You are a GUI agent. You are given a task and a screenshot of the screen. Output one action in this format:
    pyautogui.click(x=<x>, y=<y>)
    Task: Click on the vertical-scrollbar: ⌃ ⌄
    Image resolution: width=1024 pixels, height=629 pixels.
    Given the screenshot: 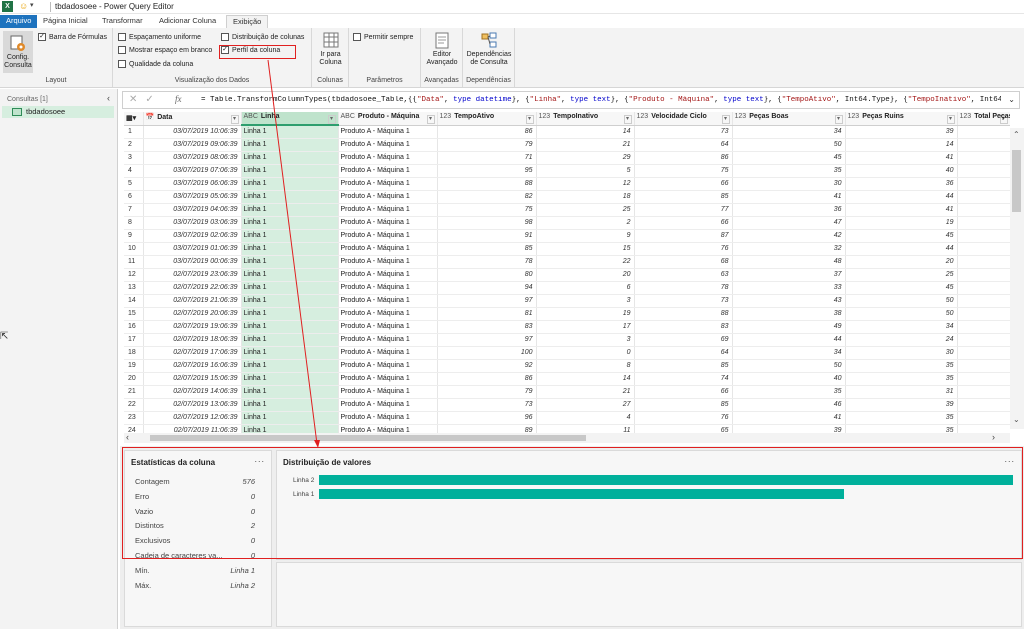 What is the action you would take?
    pyautogui.click(x=1017, y=278)
    